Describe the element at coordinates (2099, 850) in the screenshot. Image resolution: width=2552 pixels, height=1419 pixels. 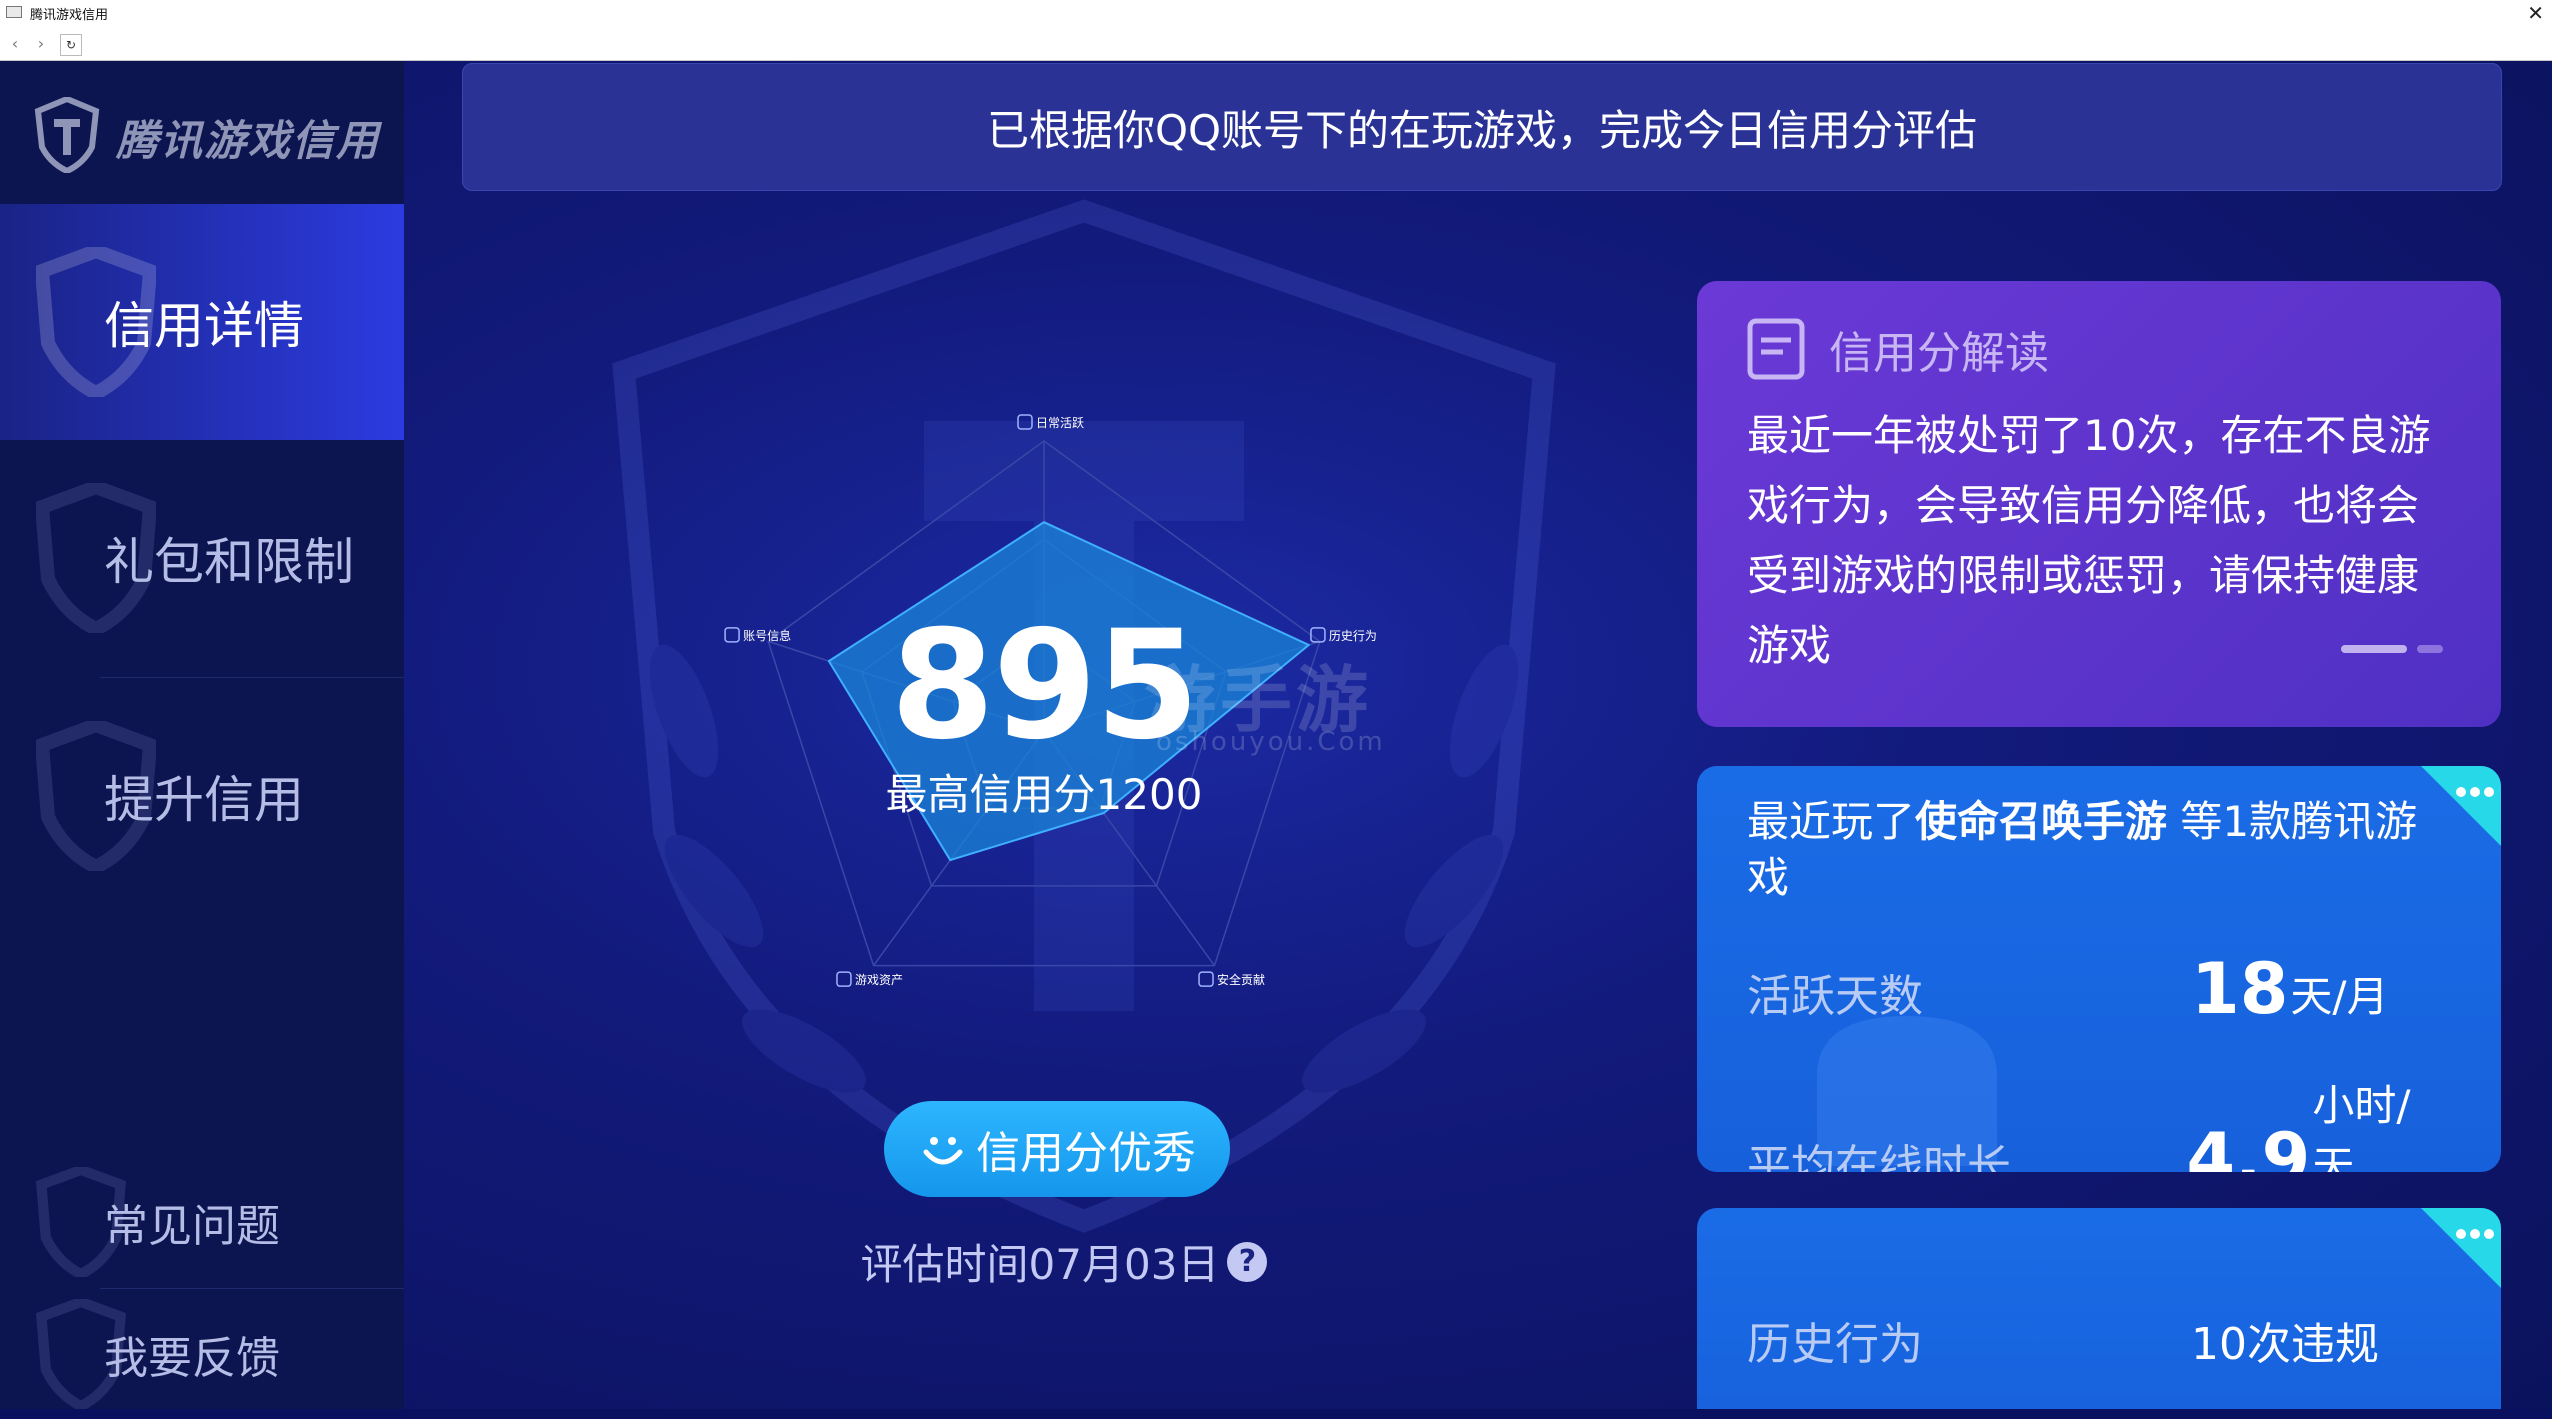
I see `recent-game-title: 最近玩了使命召唤手游 等1款腾讯游戏` at that location.